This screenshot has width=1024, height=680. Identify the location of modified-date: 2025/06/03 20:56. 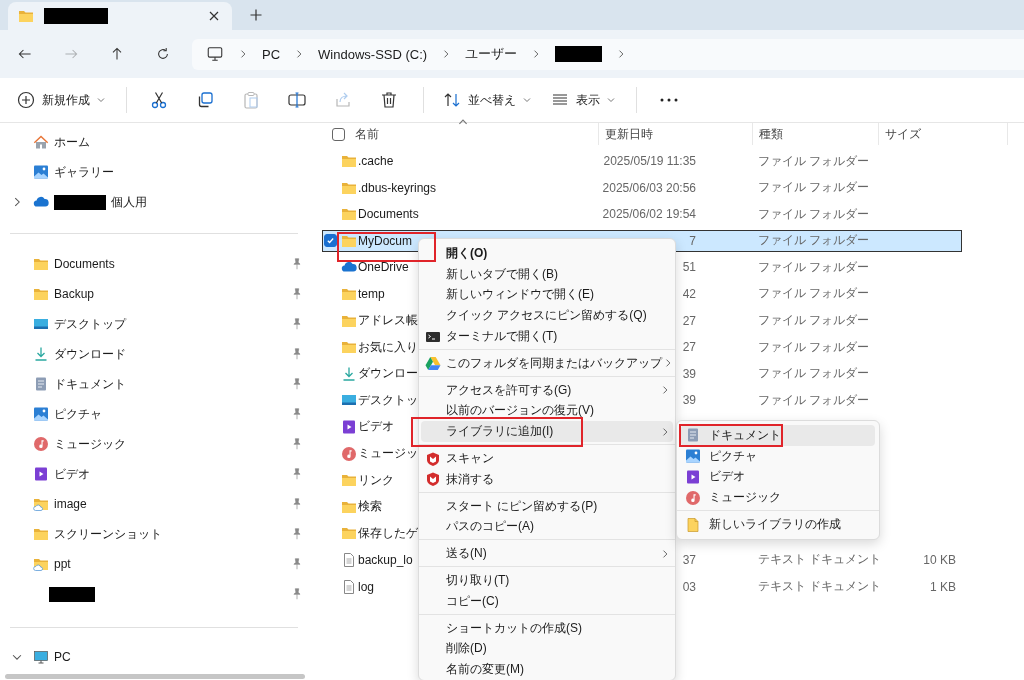
(649, 187).